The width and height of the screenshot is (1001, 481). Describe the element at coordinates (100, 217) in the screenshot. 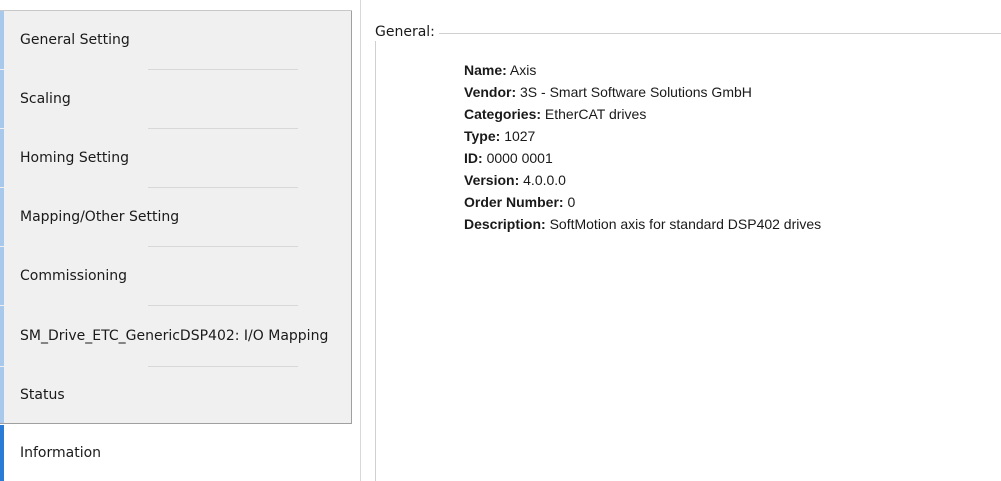

I see `sidebar-item-label: Mapping/Other Setting` at that location.